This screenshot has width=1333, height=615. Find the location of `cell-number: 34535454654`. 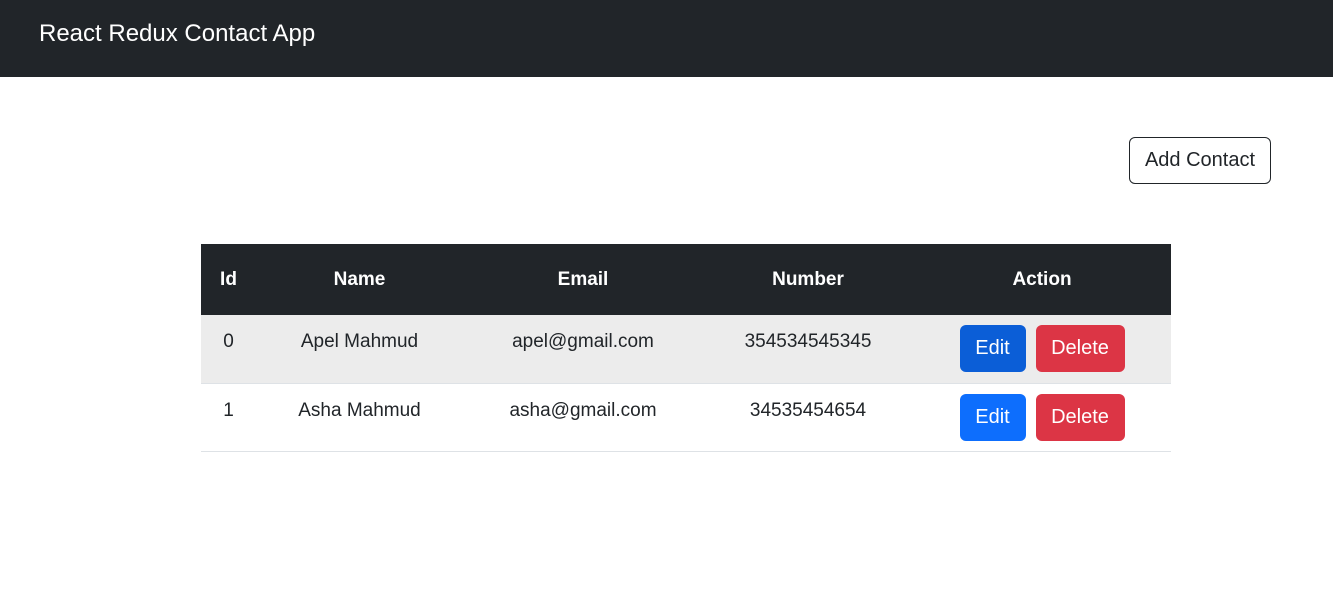

cell-number: 34535454654 is located at coordinates (808, 410).